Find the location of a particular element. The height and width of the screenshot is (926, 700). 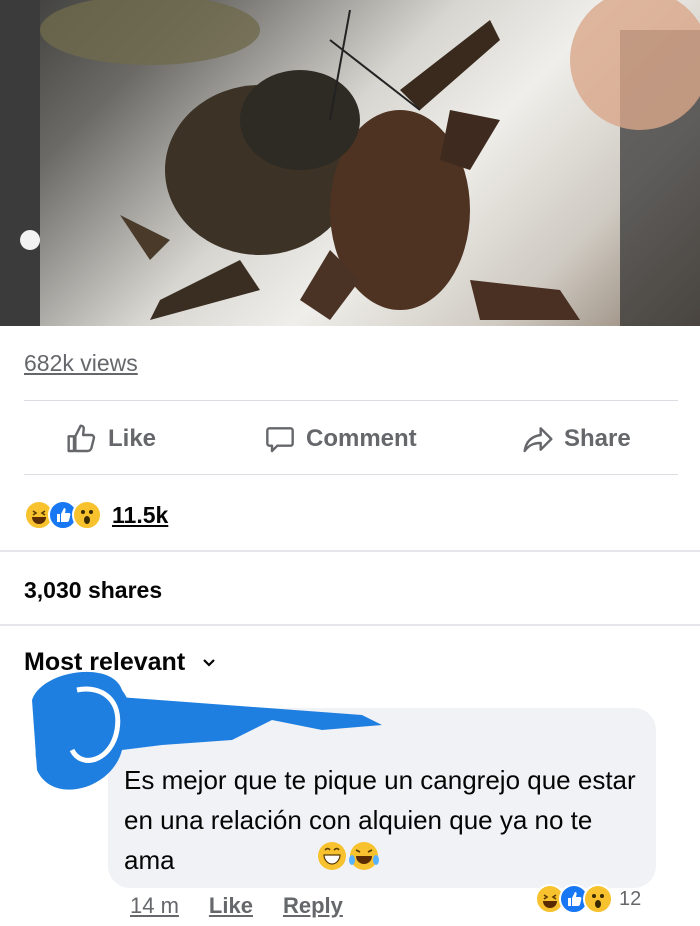

comment-reply-button: Reply is located at coordinates (313, 906).